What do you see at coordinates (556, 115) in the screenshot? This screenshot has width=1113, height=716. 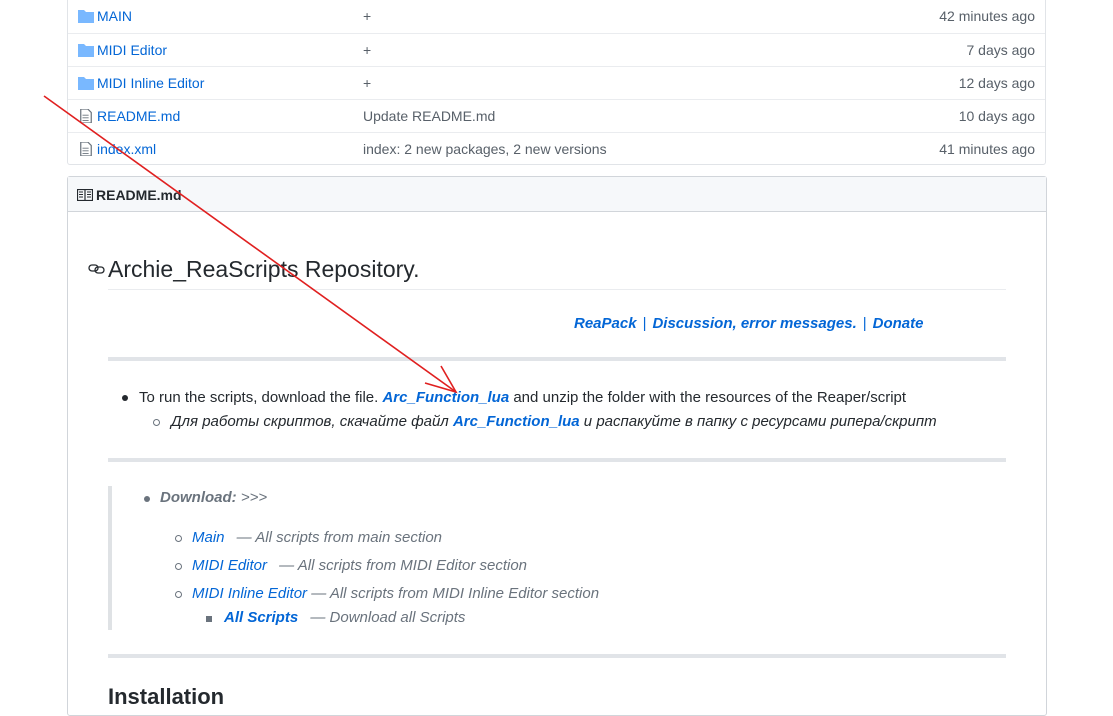 I see `file-row: README.md Update README.md 10 days ago` at bounding box center [556, 115].